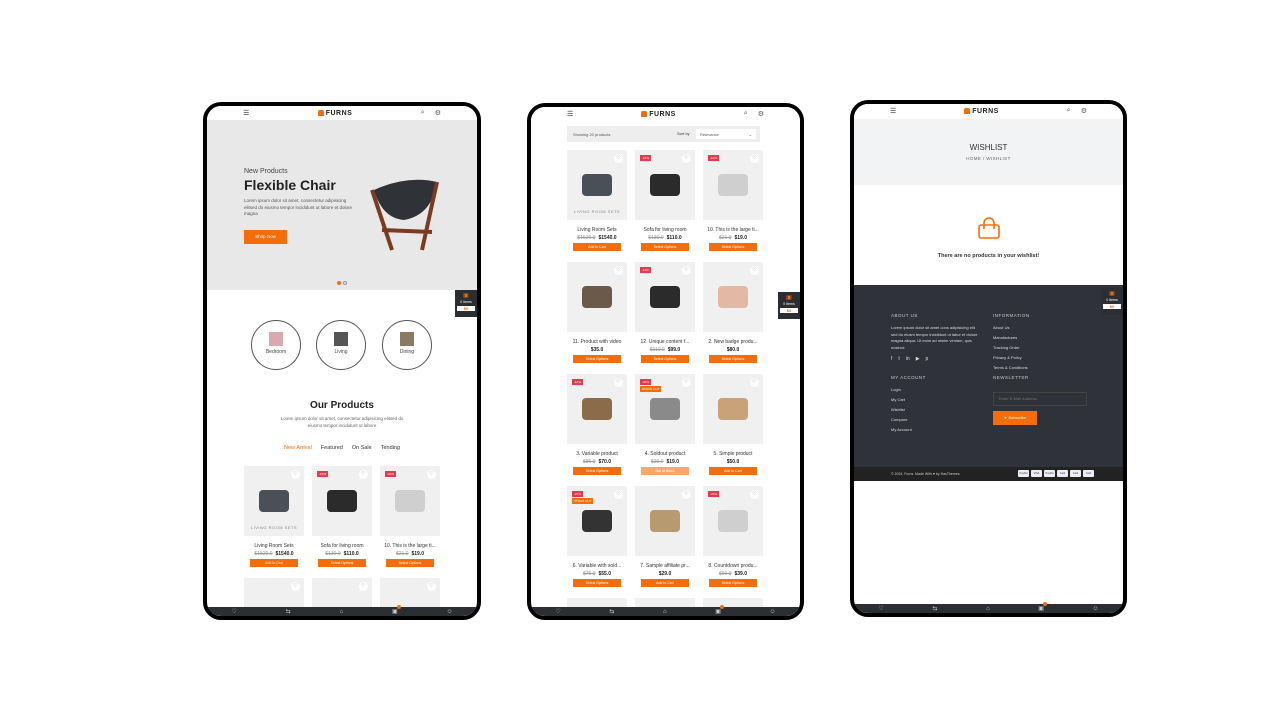  Describe the element at coordinates (1011, 337) in the screenshot. I see `footer-link: Manufactures` at that location.